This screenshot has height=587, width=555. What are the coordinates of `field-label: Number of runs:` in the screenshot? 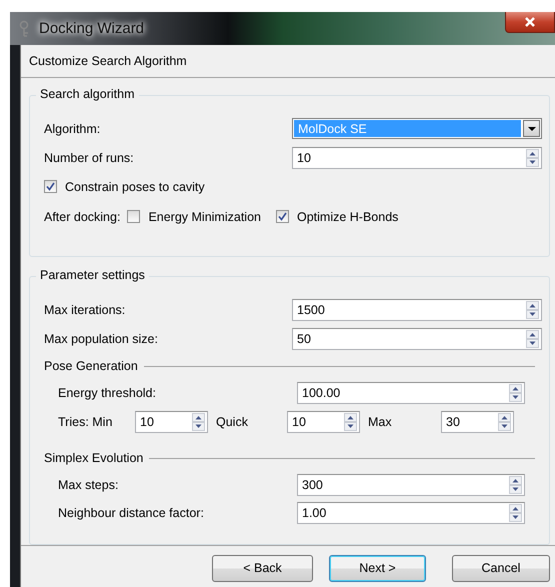 It's located at (89, 157).